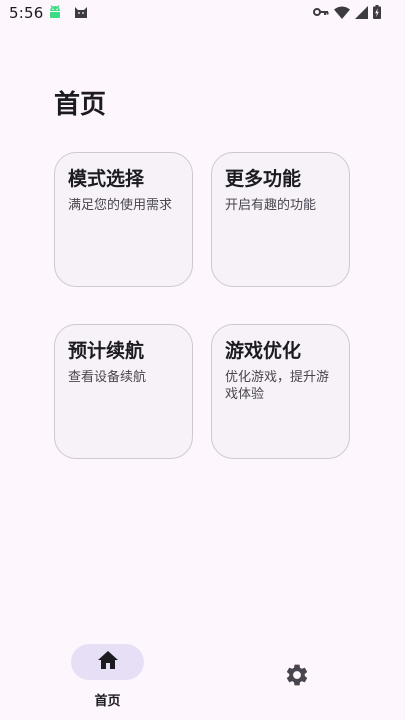  Describe the element at coordinates (80, 105) in the screenshot. I see `page-title: 首页` at that location.